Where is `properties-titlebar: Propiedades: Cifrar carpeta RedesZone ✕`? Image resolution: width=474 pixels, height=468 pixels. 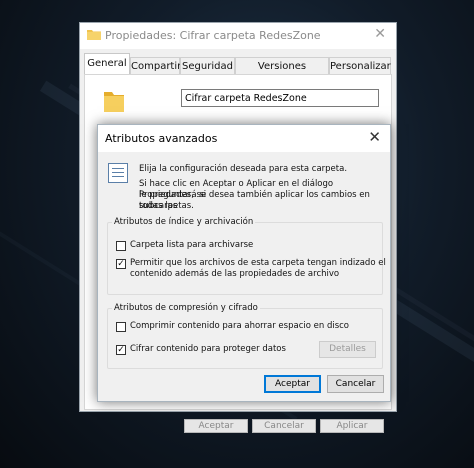
properties-titlebar: Propiedades: Cifrar carpeta RedesZone ✕ is located at coordinates (238, 36).